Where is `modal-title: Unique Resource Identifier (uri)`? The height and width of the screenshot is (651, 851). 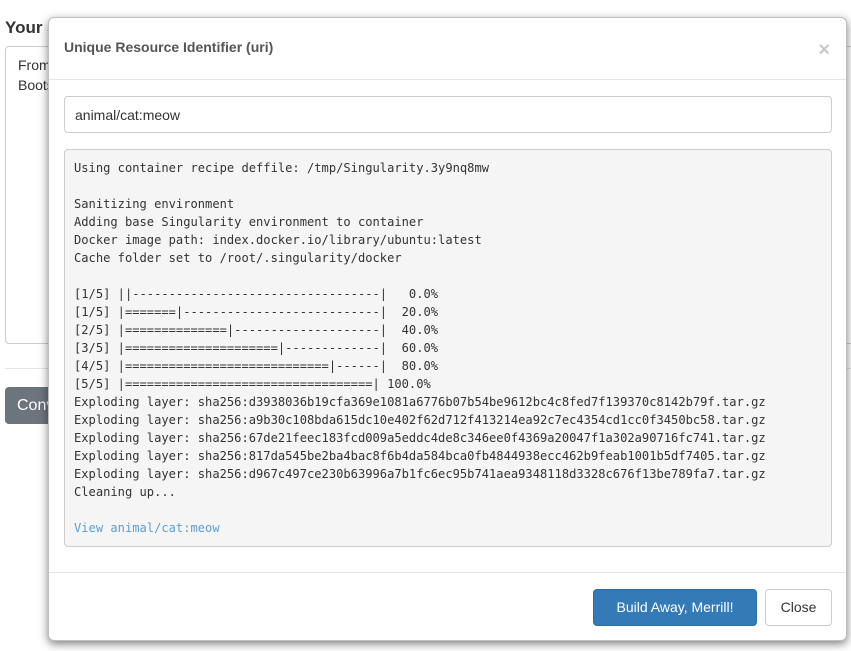 modal-title: Unique Resource Identifier (uri) is located at coordinates (169, 47).